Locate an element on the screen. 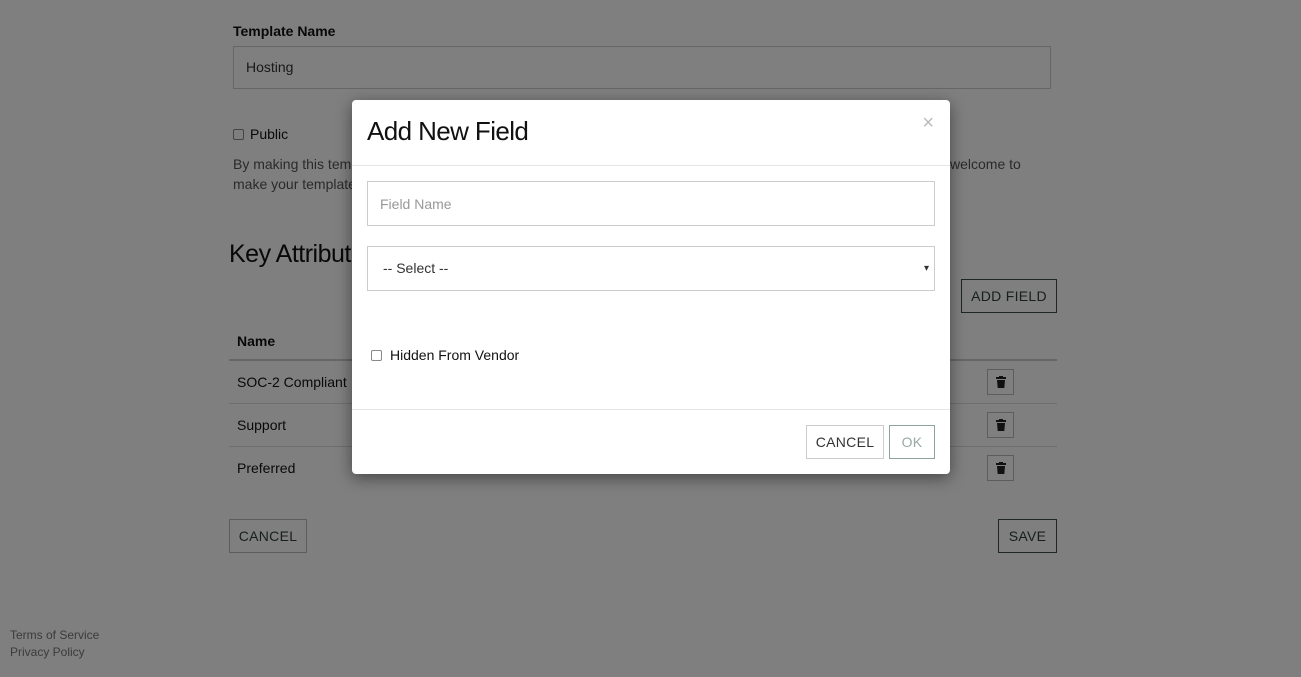  modal-footer-divider is located at coordinates (651, 409).